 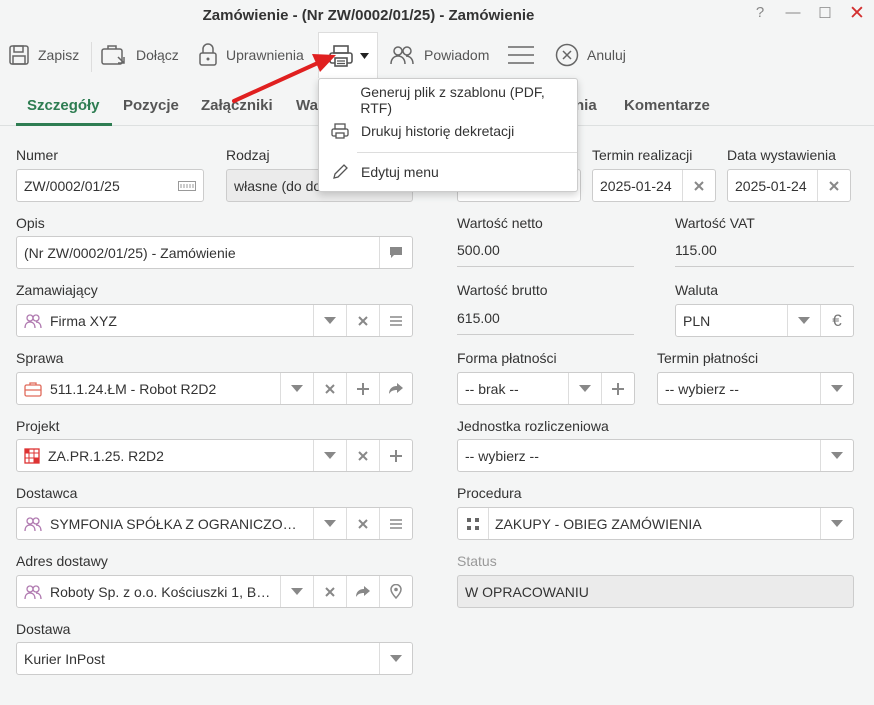 I want to click on sprawa-dropdown-button, so click(x=296, y=388).